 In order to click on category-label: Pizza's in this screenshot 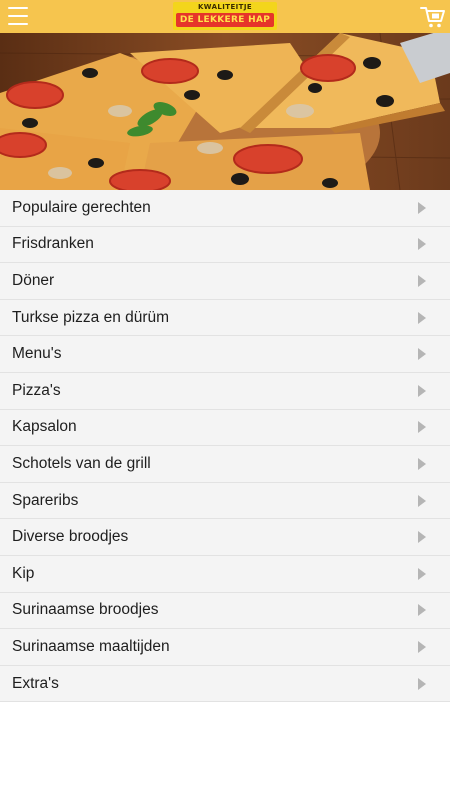, I will do `click(36, 390)`.